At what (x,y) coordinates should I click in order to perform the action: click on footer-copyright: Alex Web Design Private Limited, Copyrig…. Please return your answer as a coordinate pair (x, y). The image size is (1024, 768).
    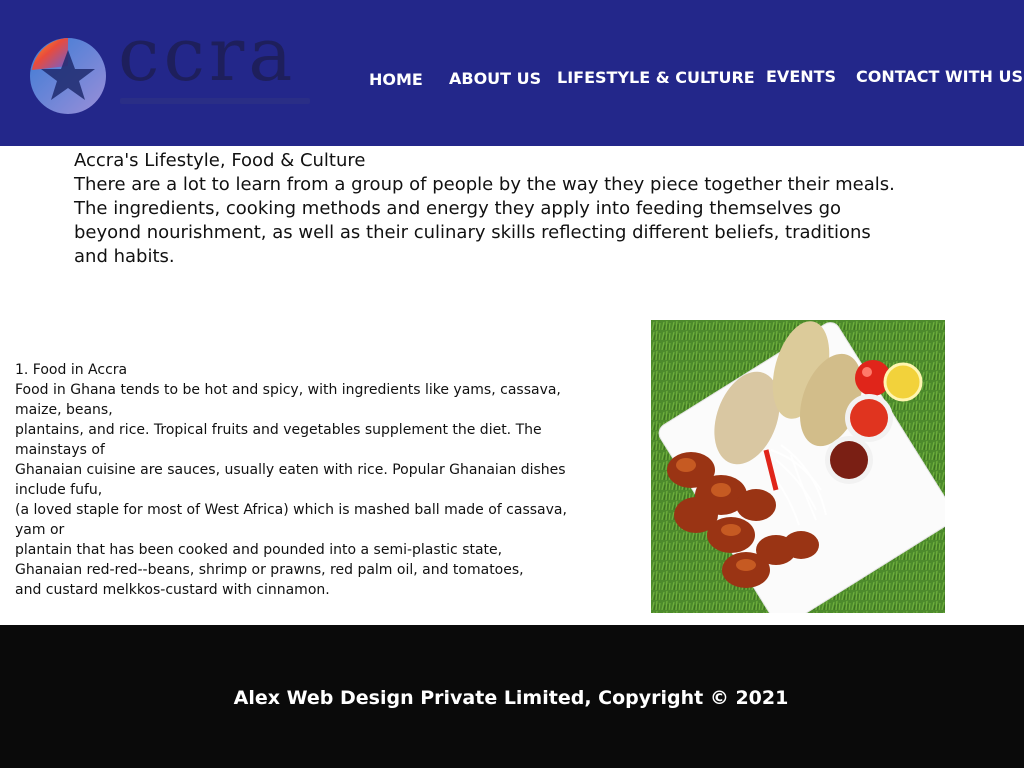
    Looking at the image, I should click on (511, 698).